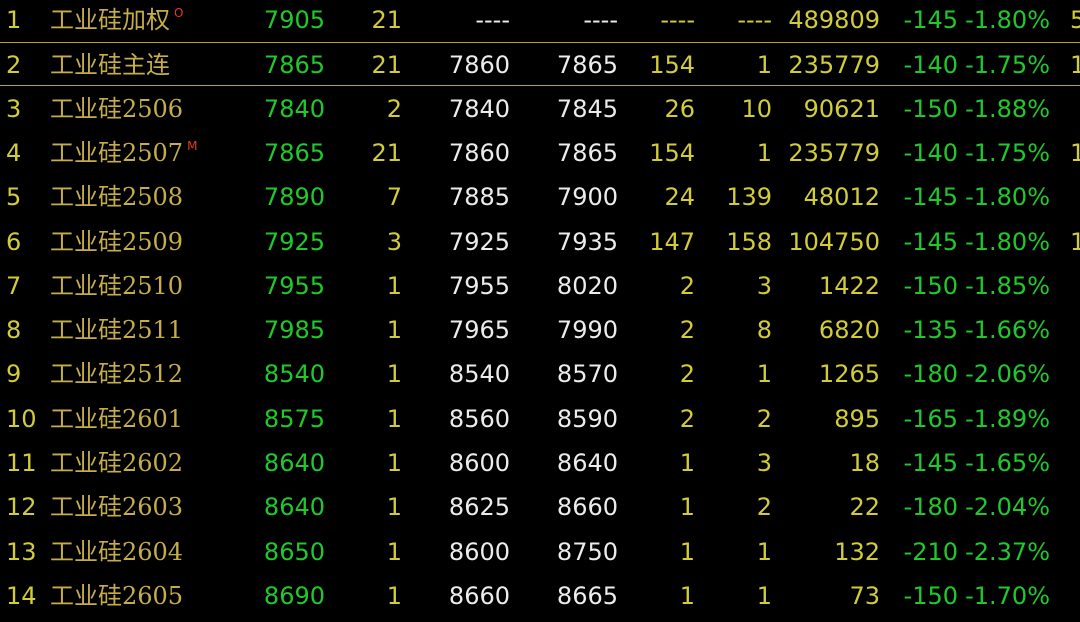  Describe the element at coordinates (834, 241) in the screenshot. I see `open-interest: 104750` at that location.